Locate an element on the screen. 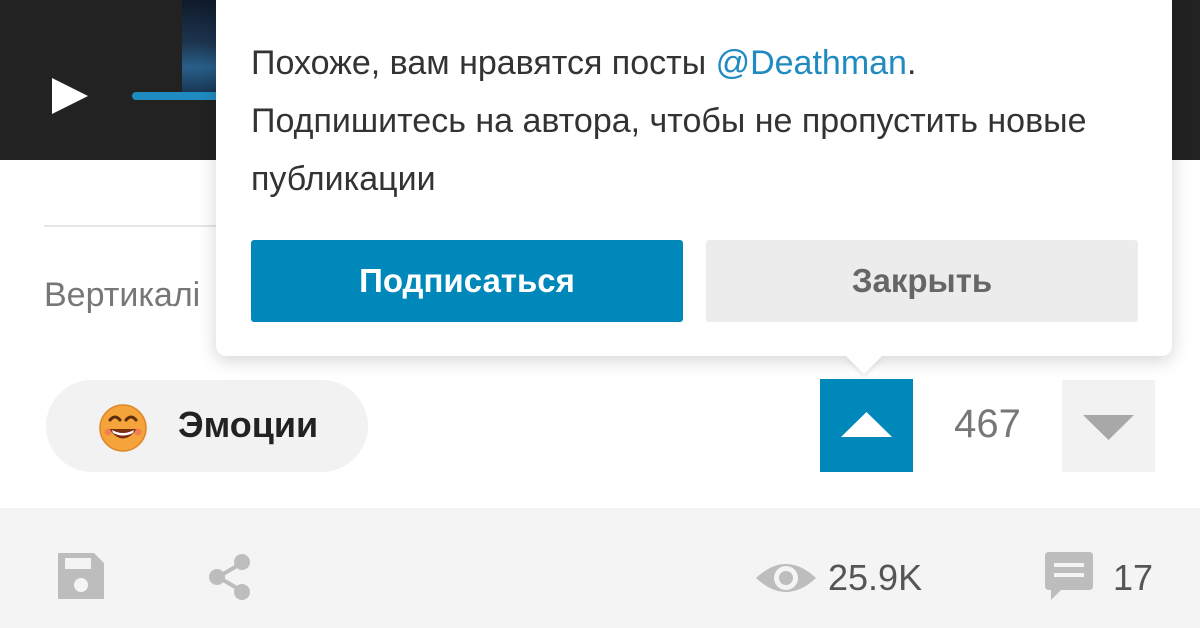 The image size is (1200, 628). smiling-emoji-icon is located at coordinates (123, 428).